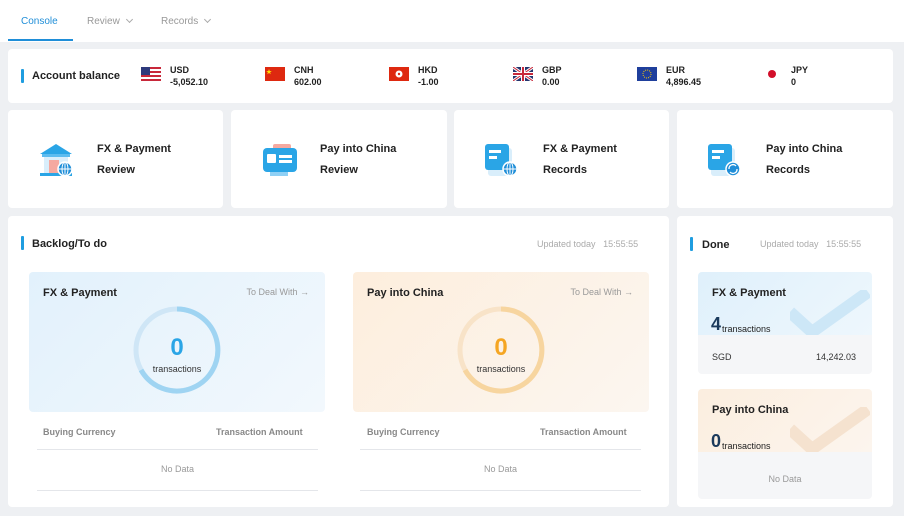  Describe the element at coordinates (501, 160) in the screenshot. I see `globe-records-icon` at that location.